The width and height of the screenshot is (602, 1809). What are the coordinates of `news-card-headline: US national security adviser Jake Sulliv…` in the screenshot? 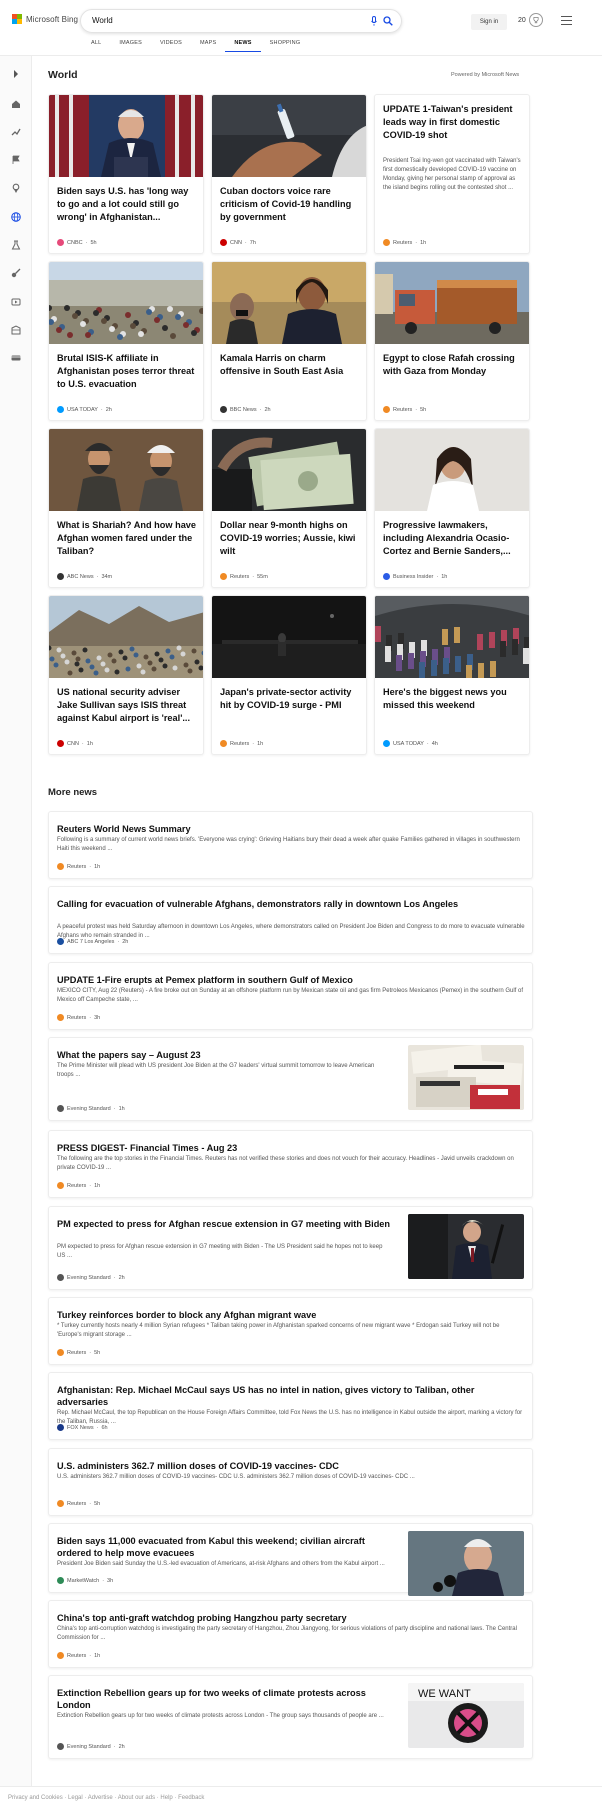 It's located at (127, 705).